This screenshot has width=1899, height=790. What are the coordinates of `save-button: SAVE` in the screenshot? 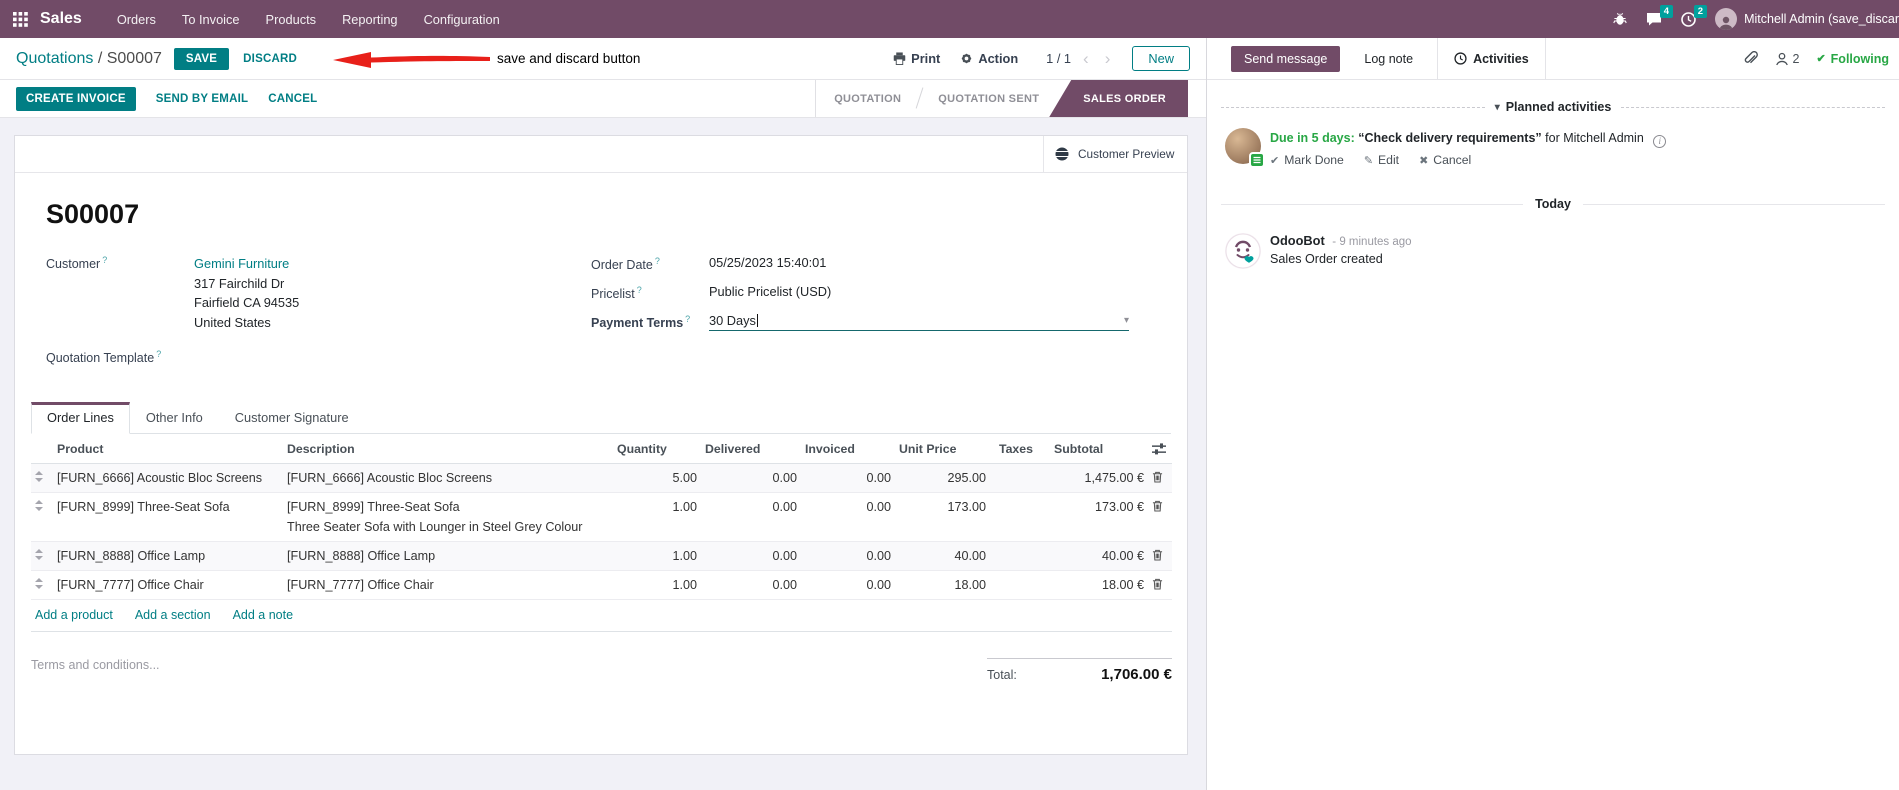 It's located at (201, 58).